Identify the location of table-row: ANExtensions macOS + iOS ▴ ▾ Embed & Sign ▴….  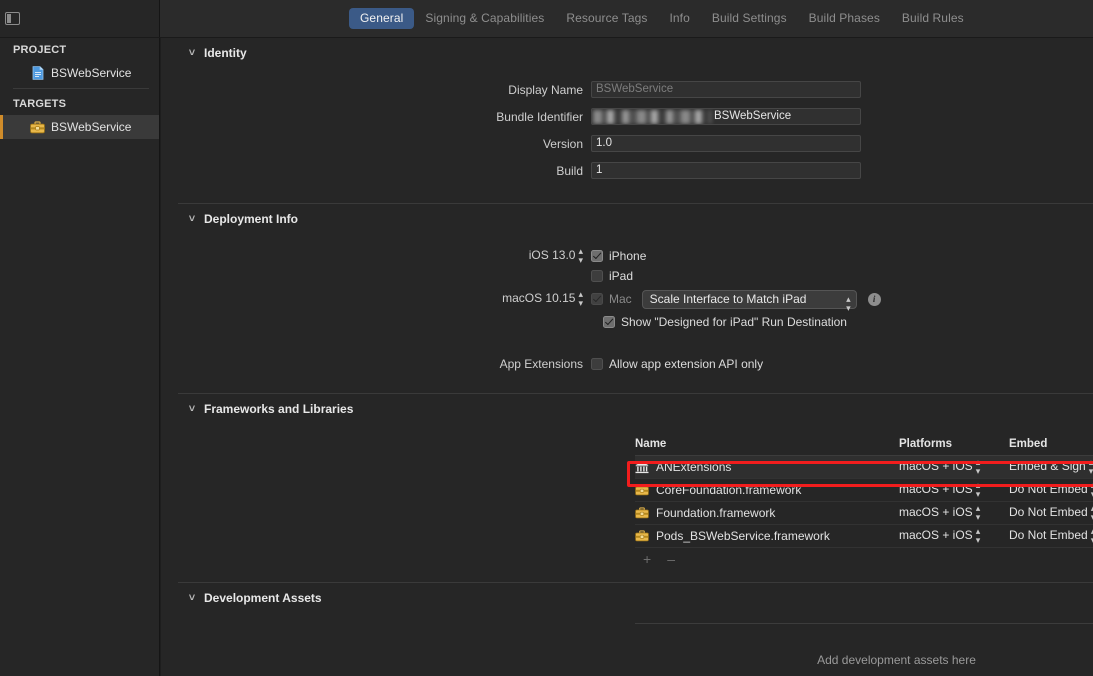
(864, 467).